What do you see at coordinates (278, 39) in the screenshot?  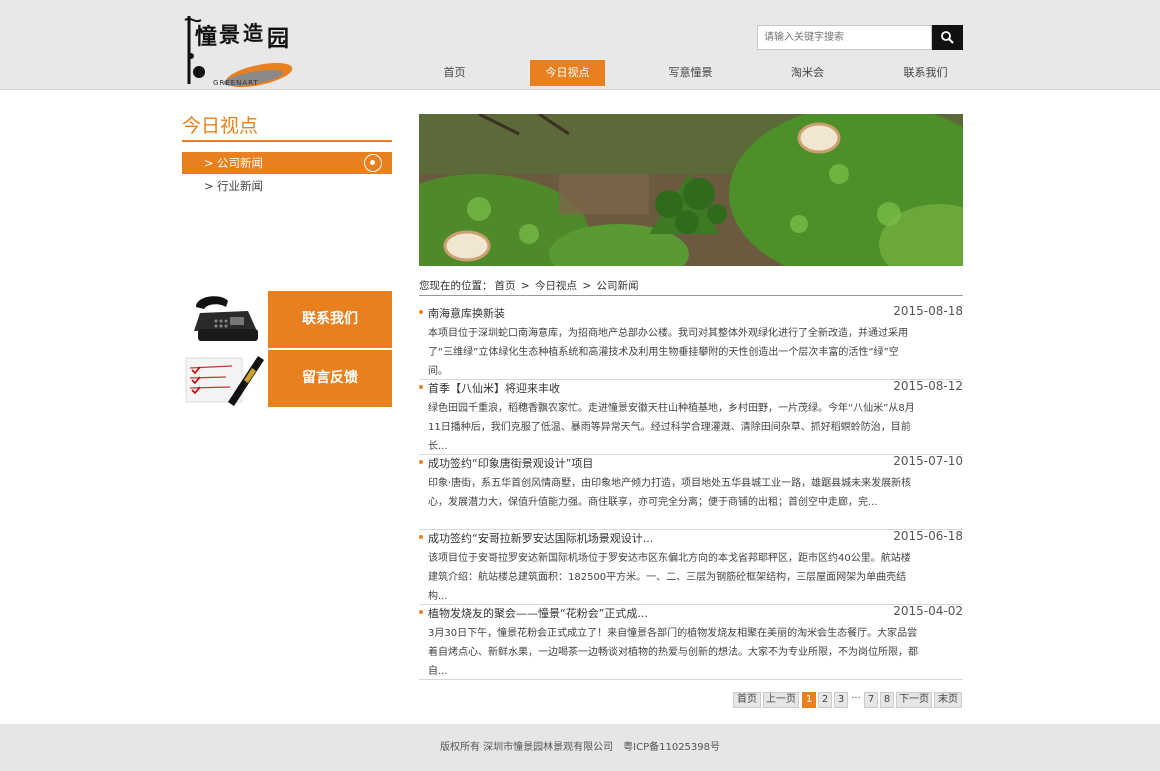 I see `svg-text: 园` at bounding box center [278, 39].